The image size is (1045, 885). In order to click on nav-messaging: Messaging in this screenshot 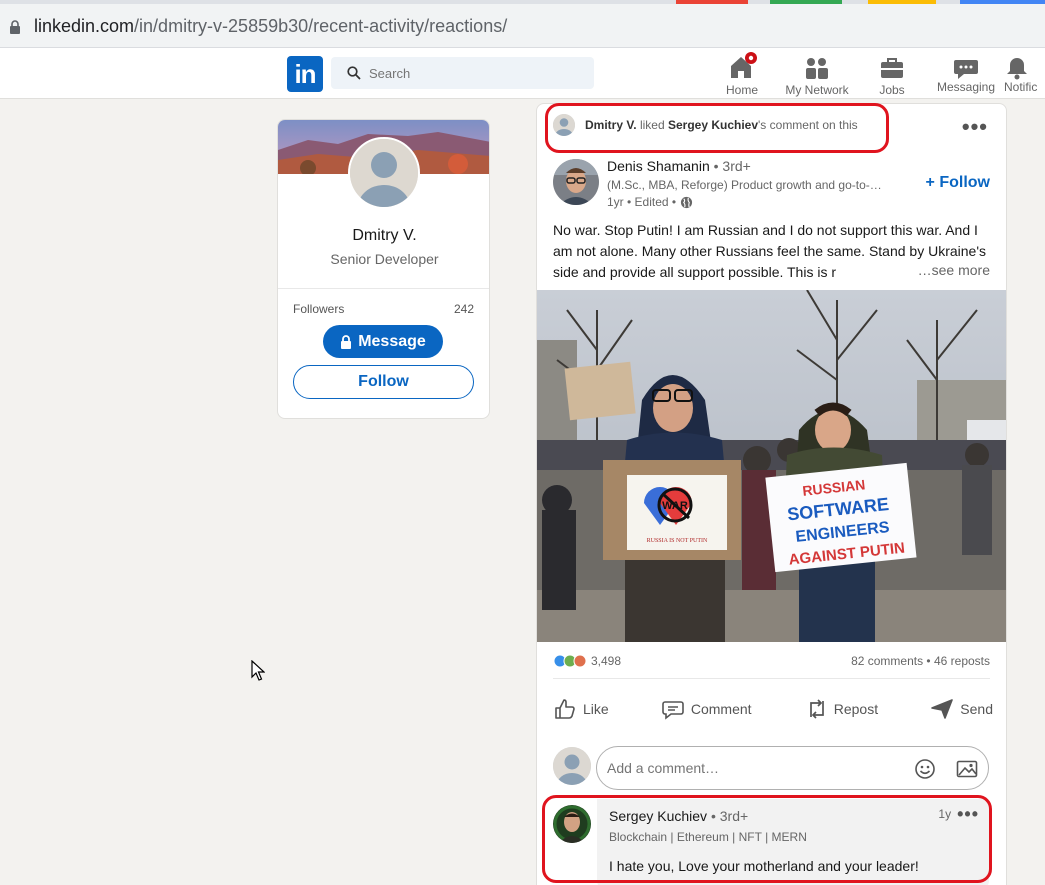, I will do `click(966, 75)`.